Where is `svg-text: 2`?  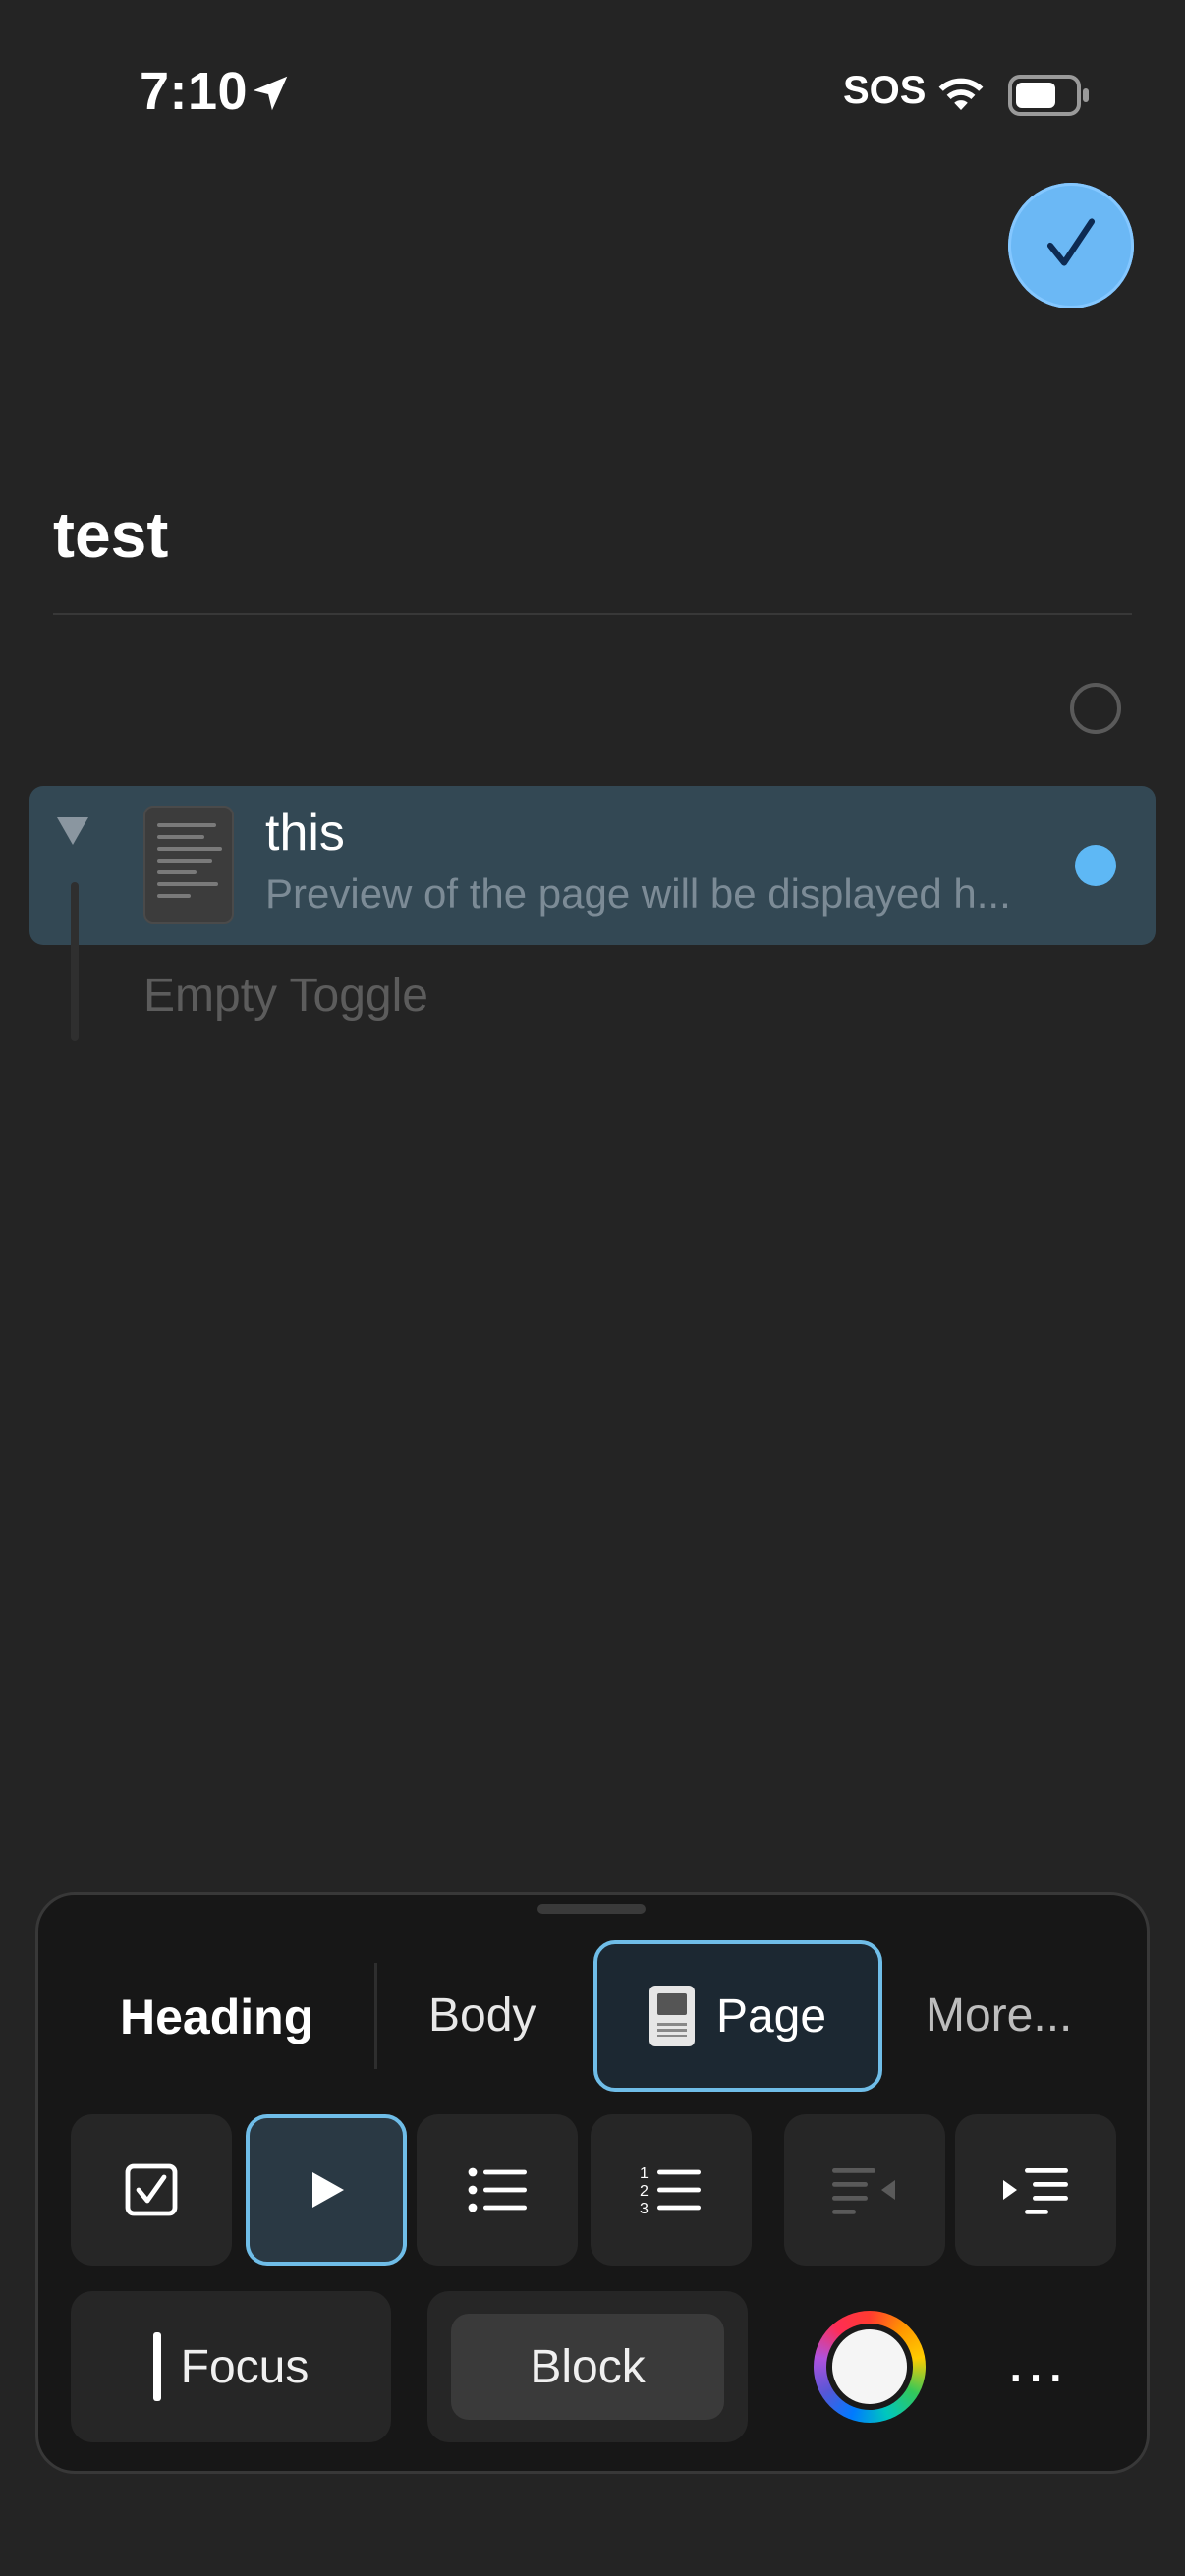
svg-text: 2 is located at coordinates (645, 2191).